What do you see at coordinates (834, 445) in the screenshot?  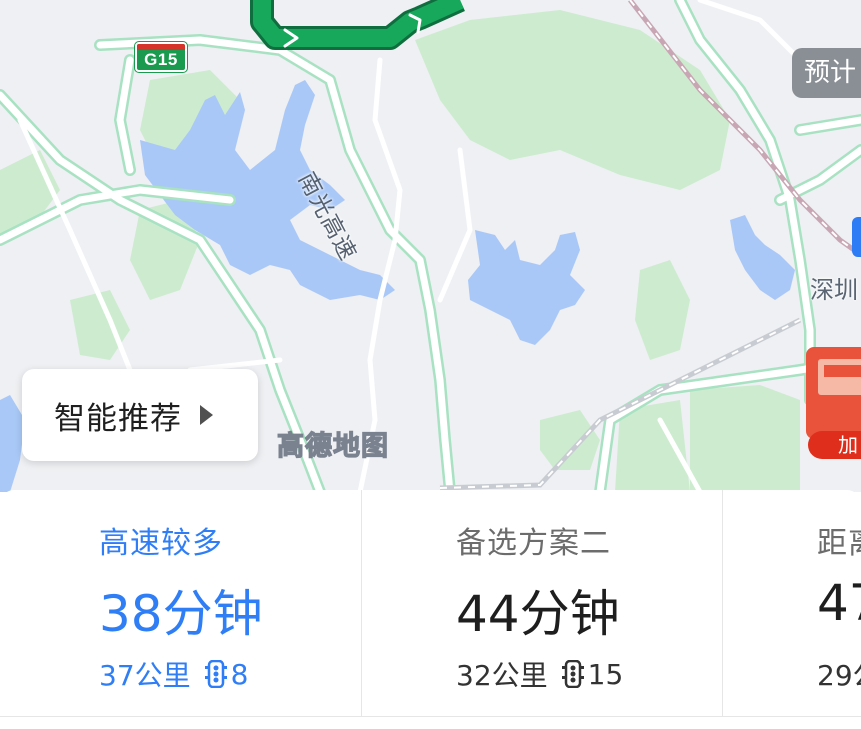 I see `promo-button: 加` at bounding box center [834, 445].